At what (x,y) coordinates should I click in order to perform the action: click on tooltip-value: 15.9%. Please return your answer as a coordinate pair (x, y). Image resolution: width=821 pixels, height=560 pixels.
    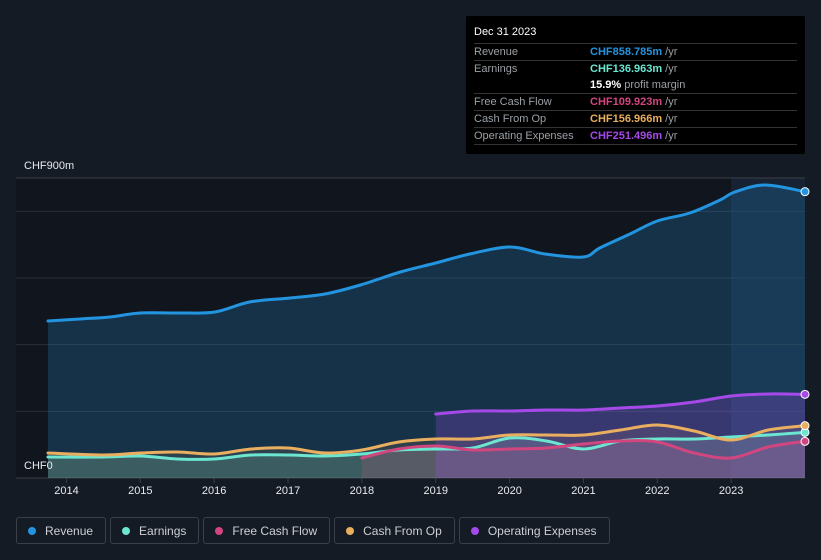
    Looking at the image, I should click on (606, 85).